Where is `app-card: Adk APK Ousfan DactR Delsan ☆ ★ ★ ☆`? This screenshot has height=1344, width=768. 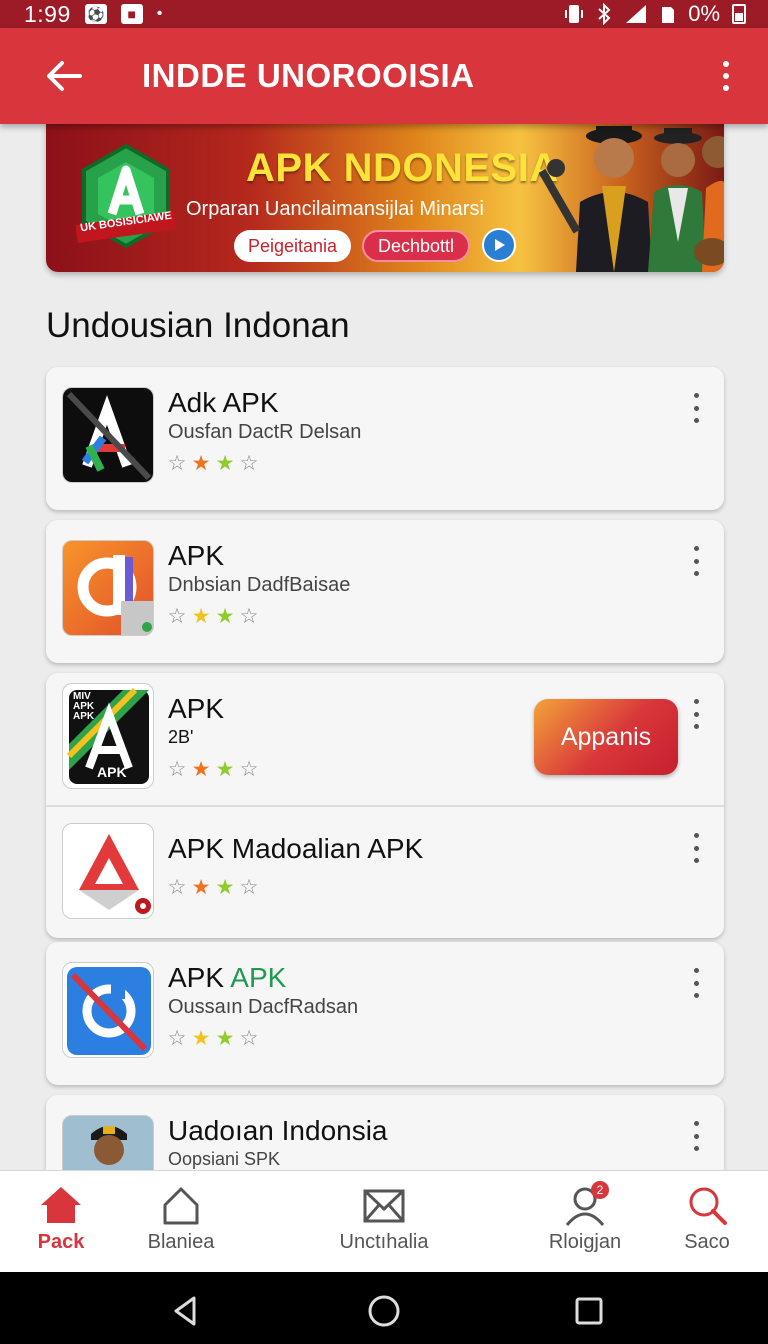
app-card: Adk APK Ousfan DactR Delsan ☆ ★ ★ ☆ is located at coordinates (385, 438).